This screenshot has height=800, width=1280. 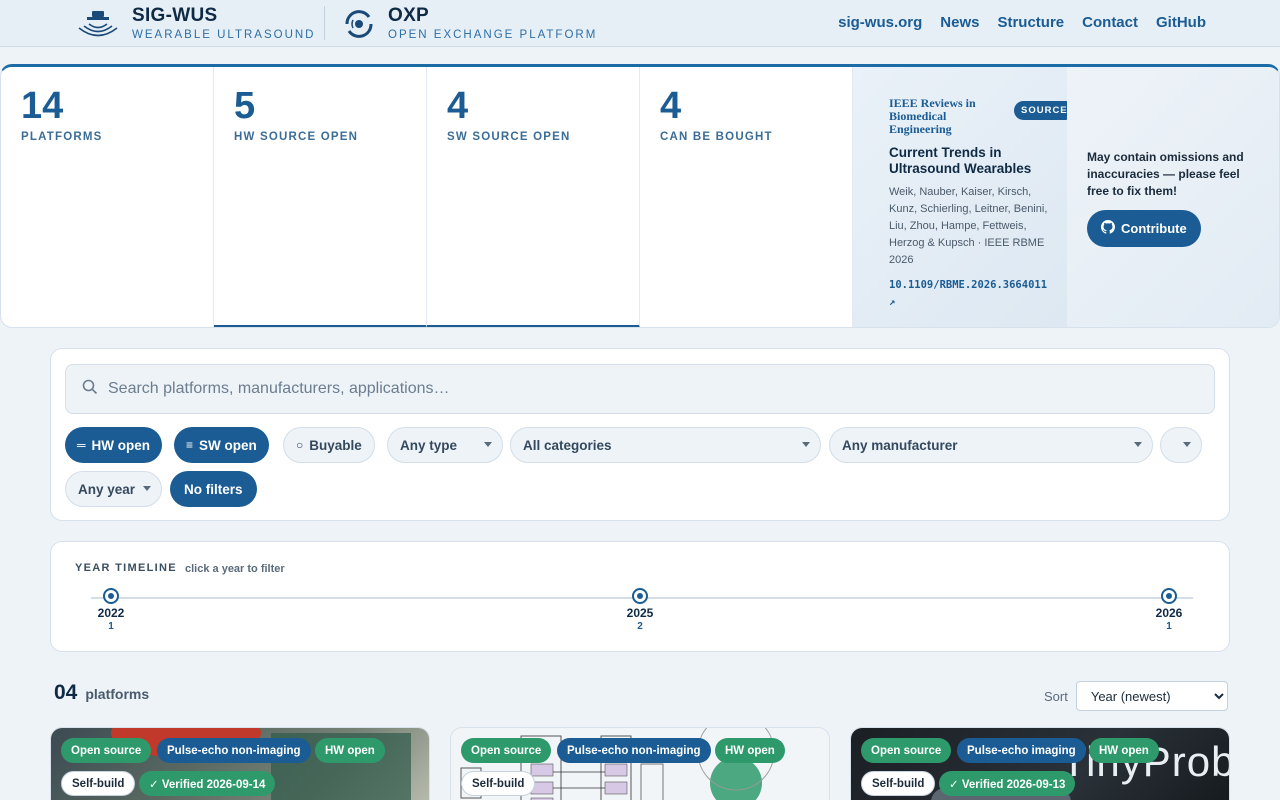 What do you see at coordinates (117, 694) in the screenshot?
I see `results-label: platforms` at bounding box center [117, 694].